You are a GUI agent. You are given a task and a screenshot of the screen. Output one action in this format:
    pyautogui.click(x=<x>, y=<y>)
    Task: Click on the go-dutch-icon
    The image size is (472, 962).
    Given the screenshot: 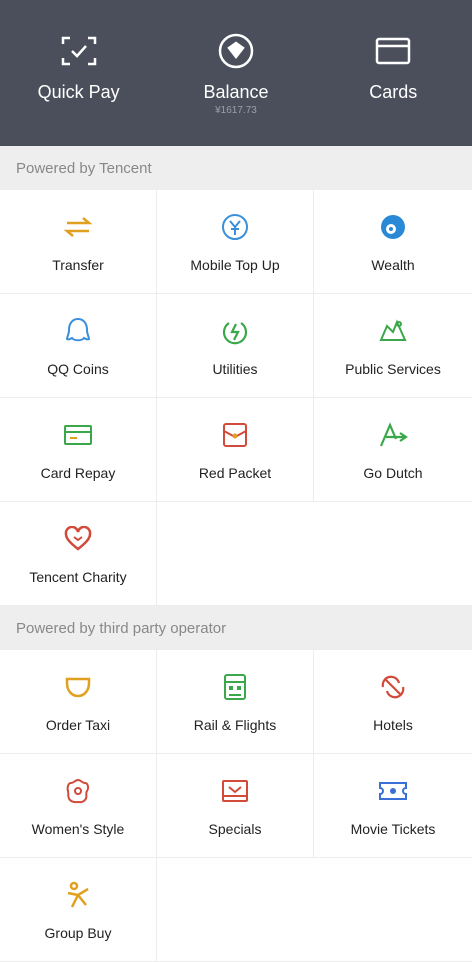 What is the action you would take?
    pyautogui.click(x=393, y=435)
    